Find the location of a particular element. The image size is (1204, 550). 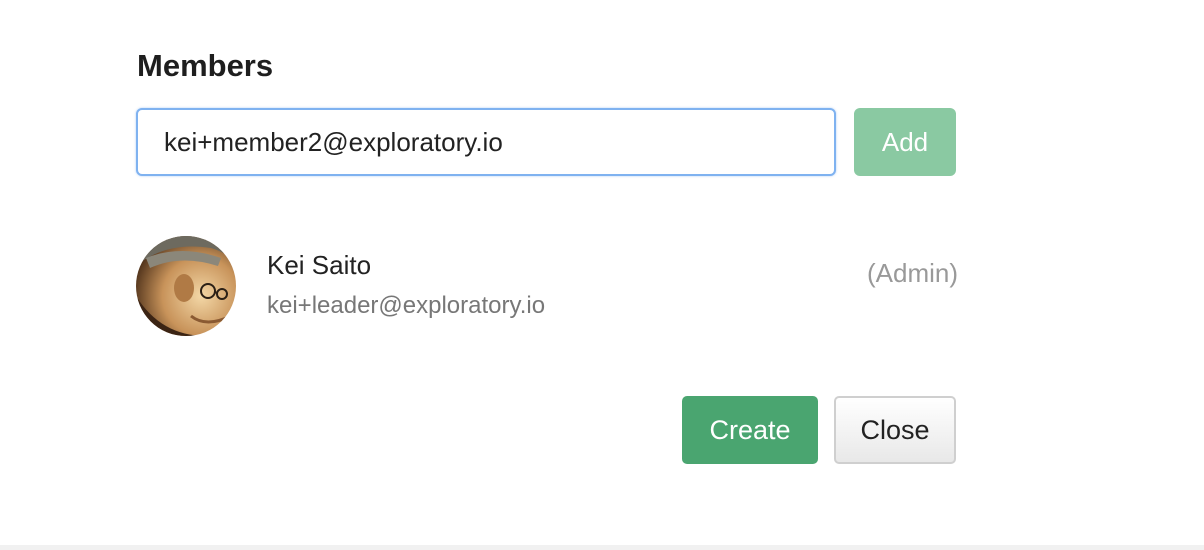

avatar is located at coordinates (186, 286).